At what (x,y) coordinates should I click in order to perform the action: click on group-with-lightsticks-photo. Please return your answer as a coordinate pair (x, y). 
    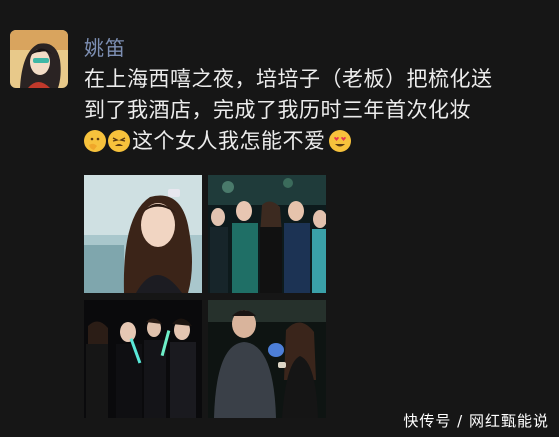
    Looking at the image, I should click on (143, 359).